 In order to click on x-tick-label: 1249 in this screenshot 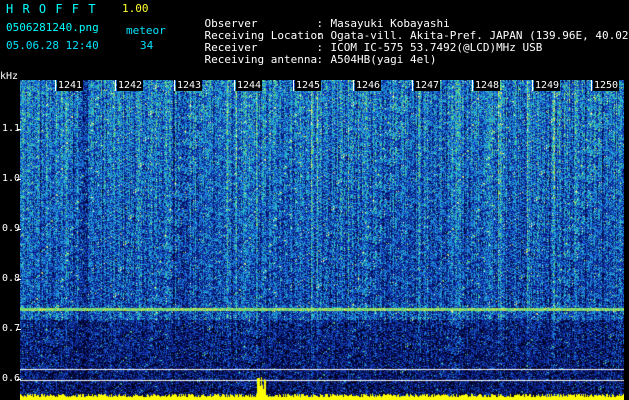, I will do `click(547, 85)`.